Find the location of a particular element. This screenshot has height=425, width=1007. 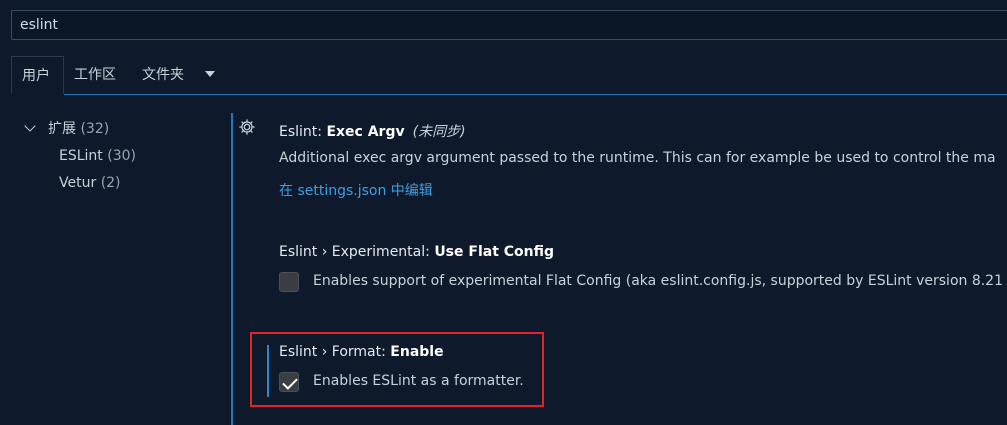

toc-count: (2) is located at coordinates (110, 183).